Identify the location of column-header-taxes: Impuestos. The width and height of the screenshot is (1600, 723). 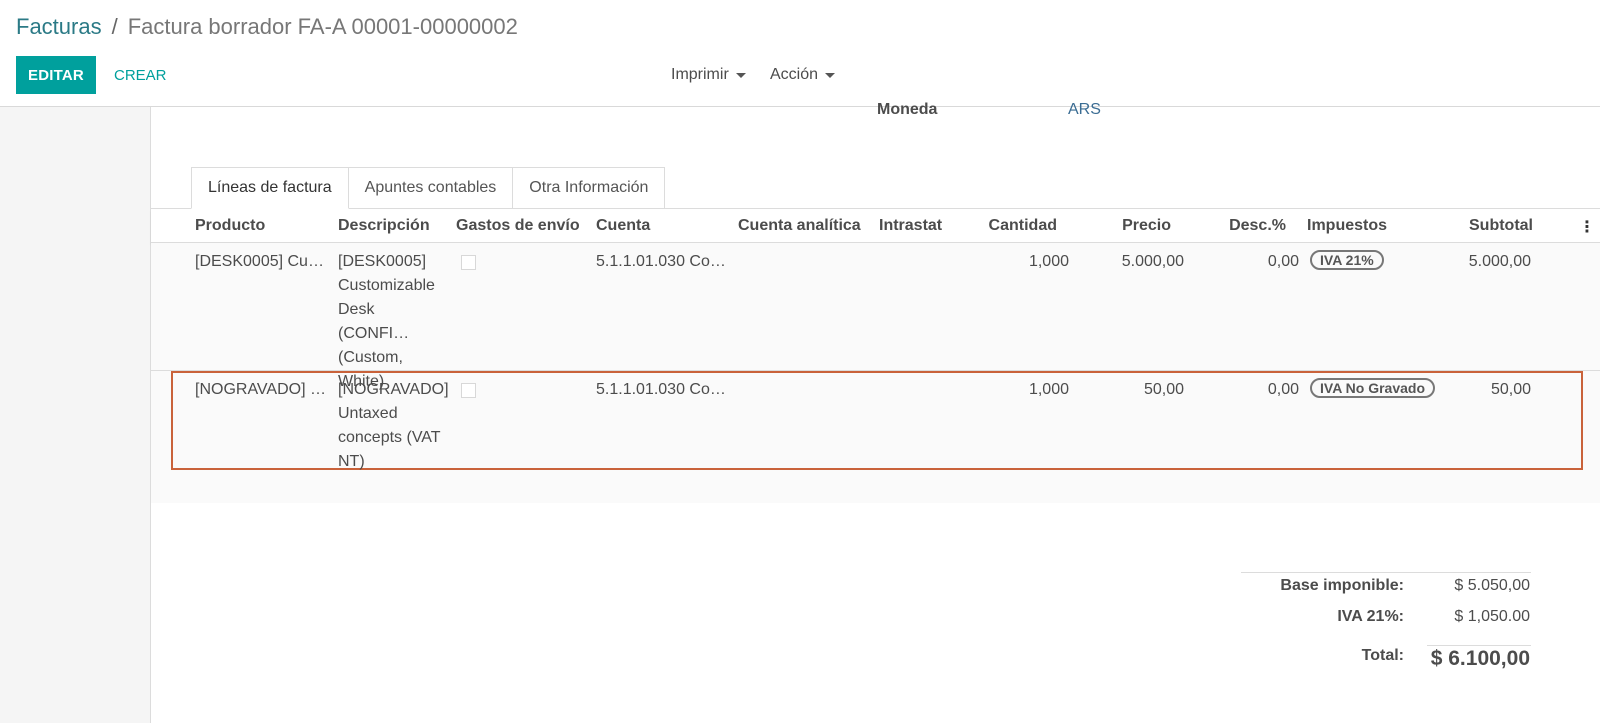
(1347, 226).